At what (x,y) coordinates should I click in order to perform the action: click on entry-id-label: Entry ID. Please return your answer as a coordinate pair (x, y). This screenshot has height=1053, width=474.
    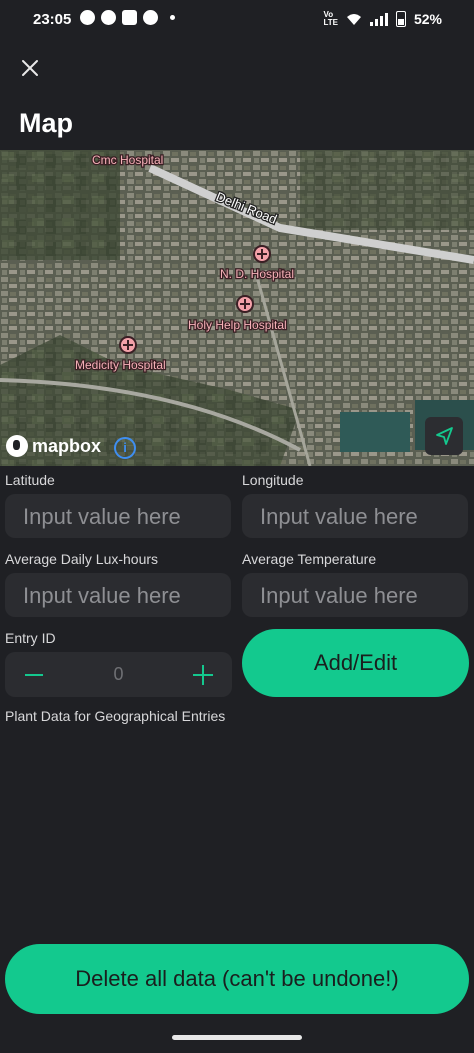
    Looking at the image, I should click on (30, 638).